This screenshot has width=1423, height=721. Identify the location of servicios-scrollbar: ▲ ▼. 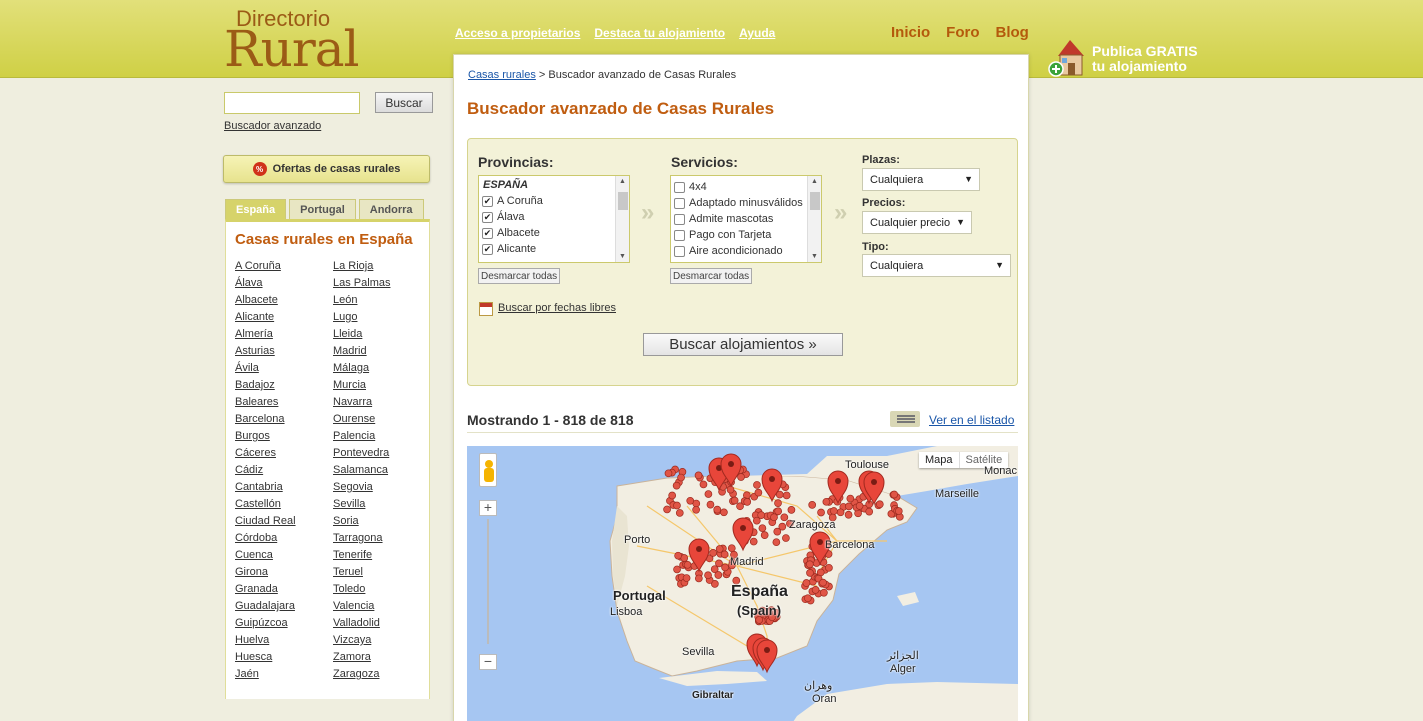
(814, 219).